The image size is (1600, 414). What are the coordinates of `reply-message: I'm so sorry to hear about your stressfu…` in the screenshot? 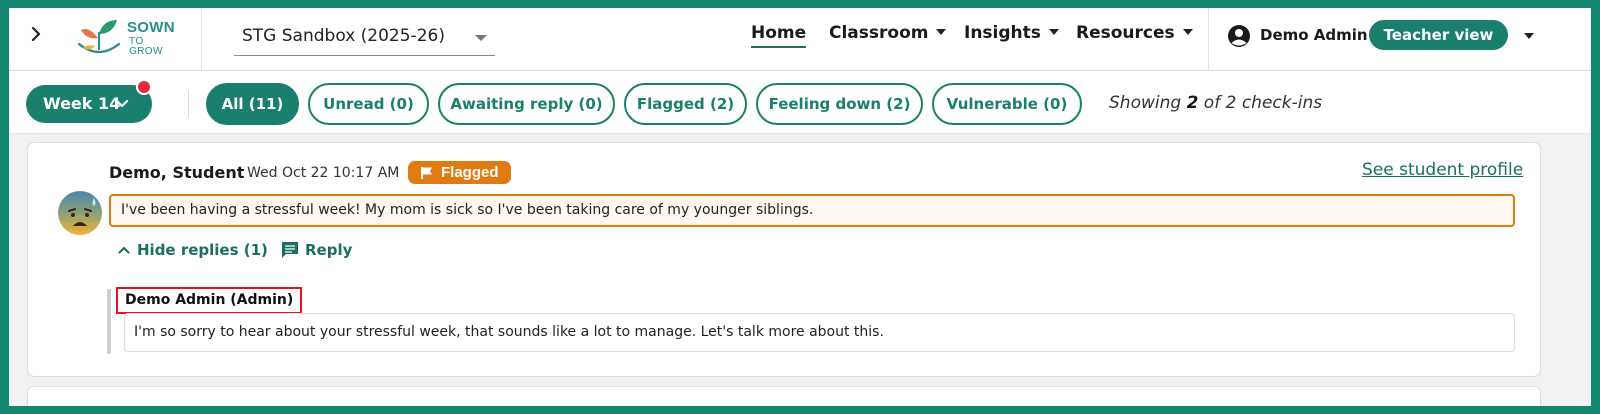 It's located at (819, 332).